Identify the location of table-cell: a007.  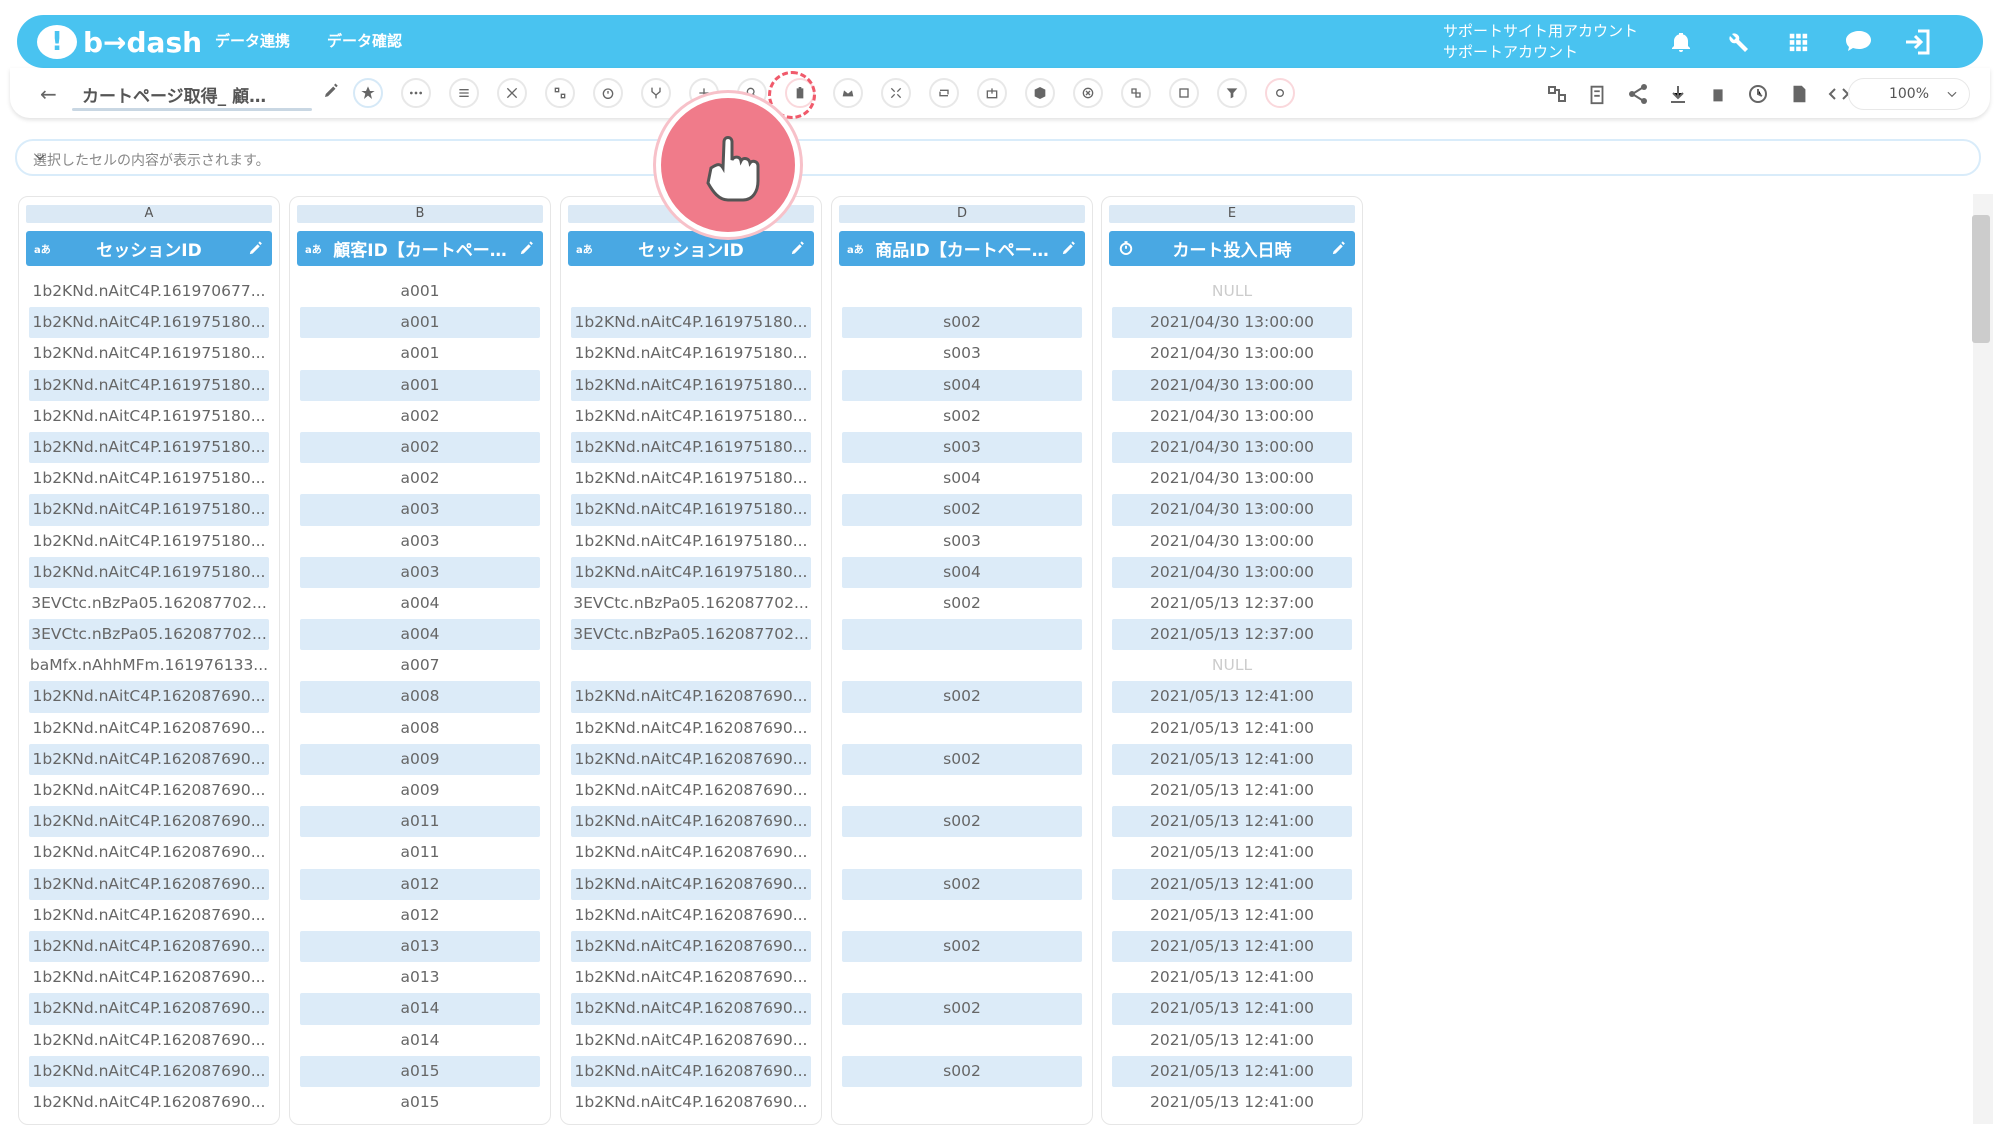
(420, 665).